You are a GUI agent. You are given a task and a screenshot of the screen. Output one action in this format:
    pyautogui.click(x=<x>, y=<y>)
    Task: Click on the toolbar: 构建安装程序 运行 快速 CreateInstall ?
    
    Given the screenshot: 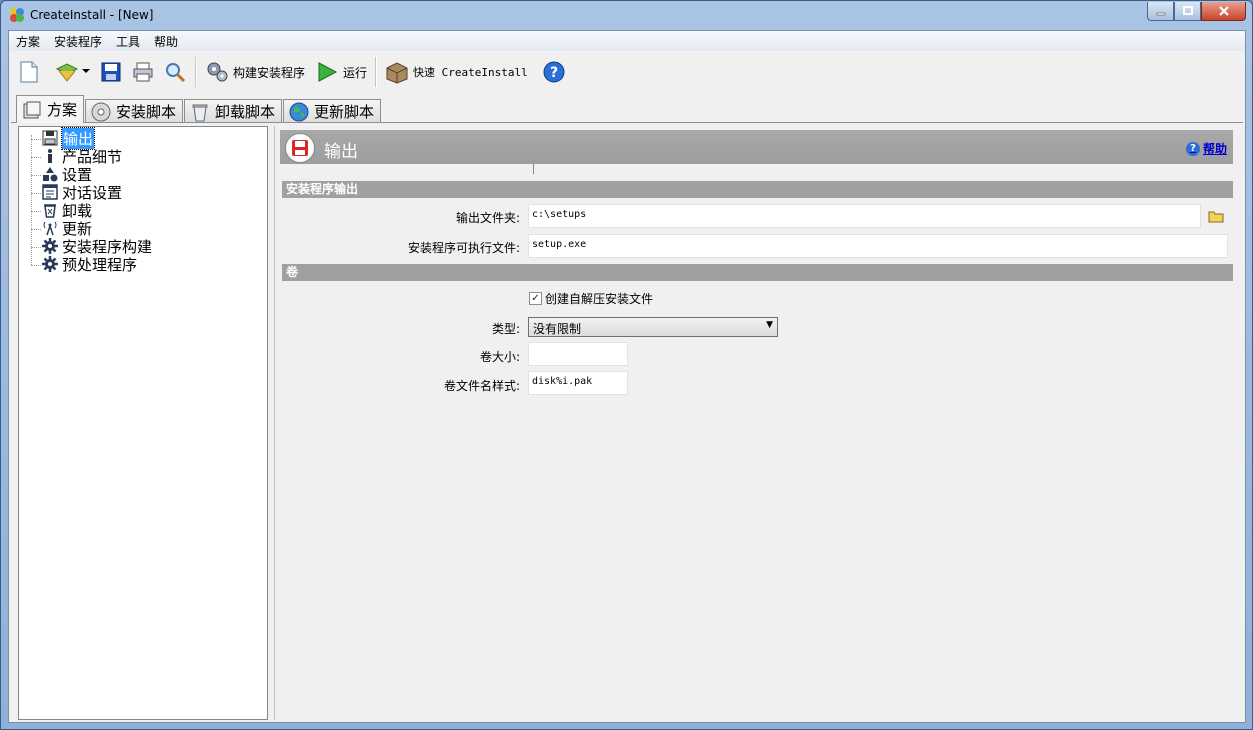 What is the action you would take?
    pyautogui.click(x=627, y=72)
    